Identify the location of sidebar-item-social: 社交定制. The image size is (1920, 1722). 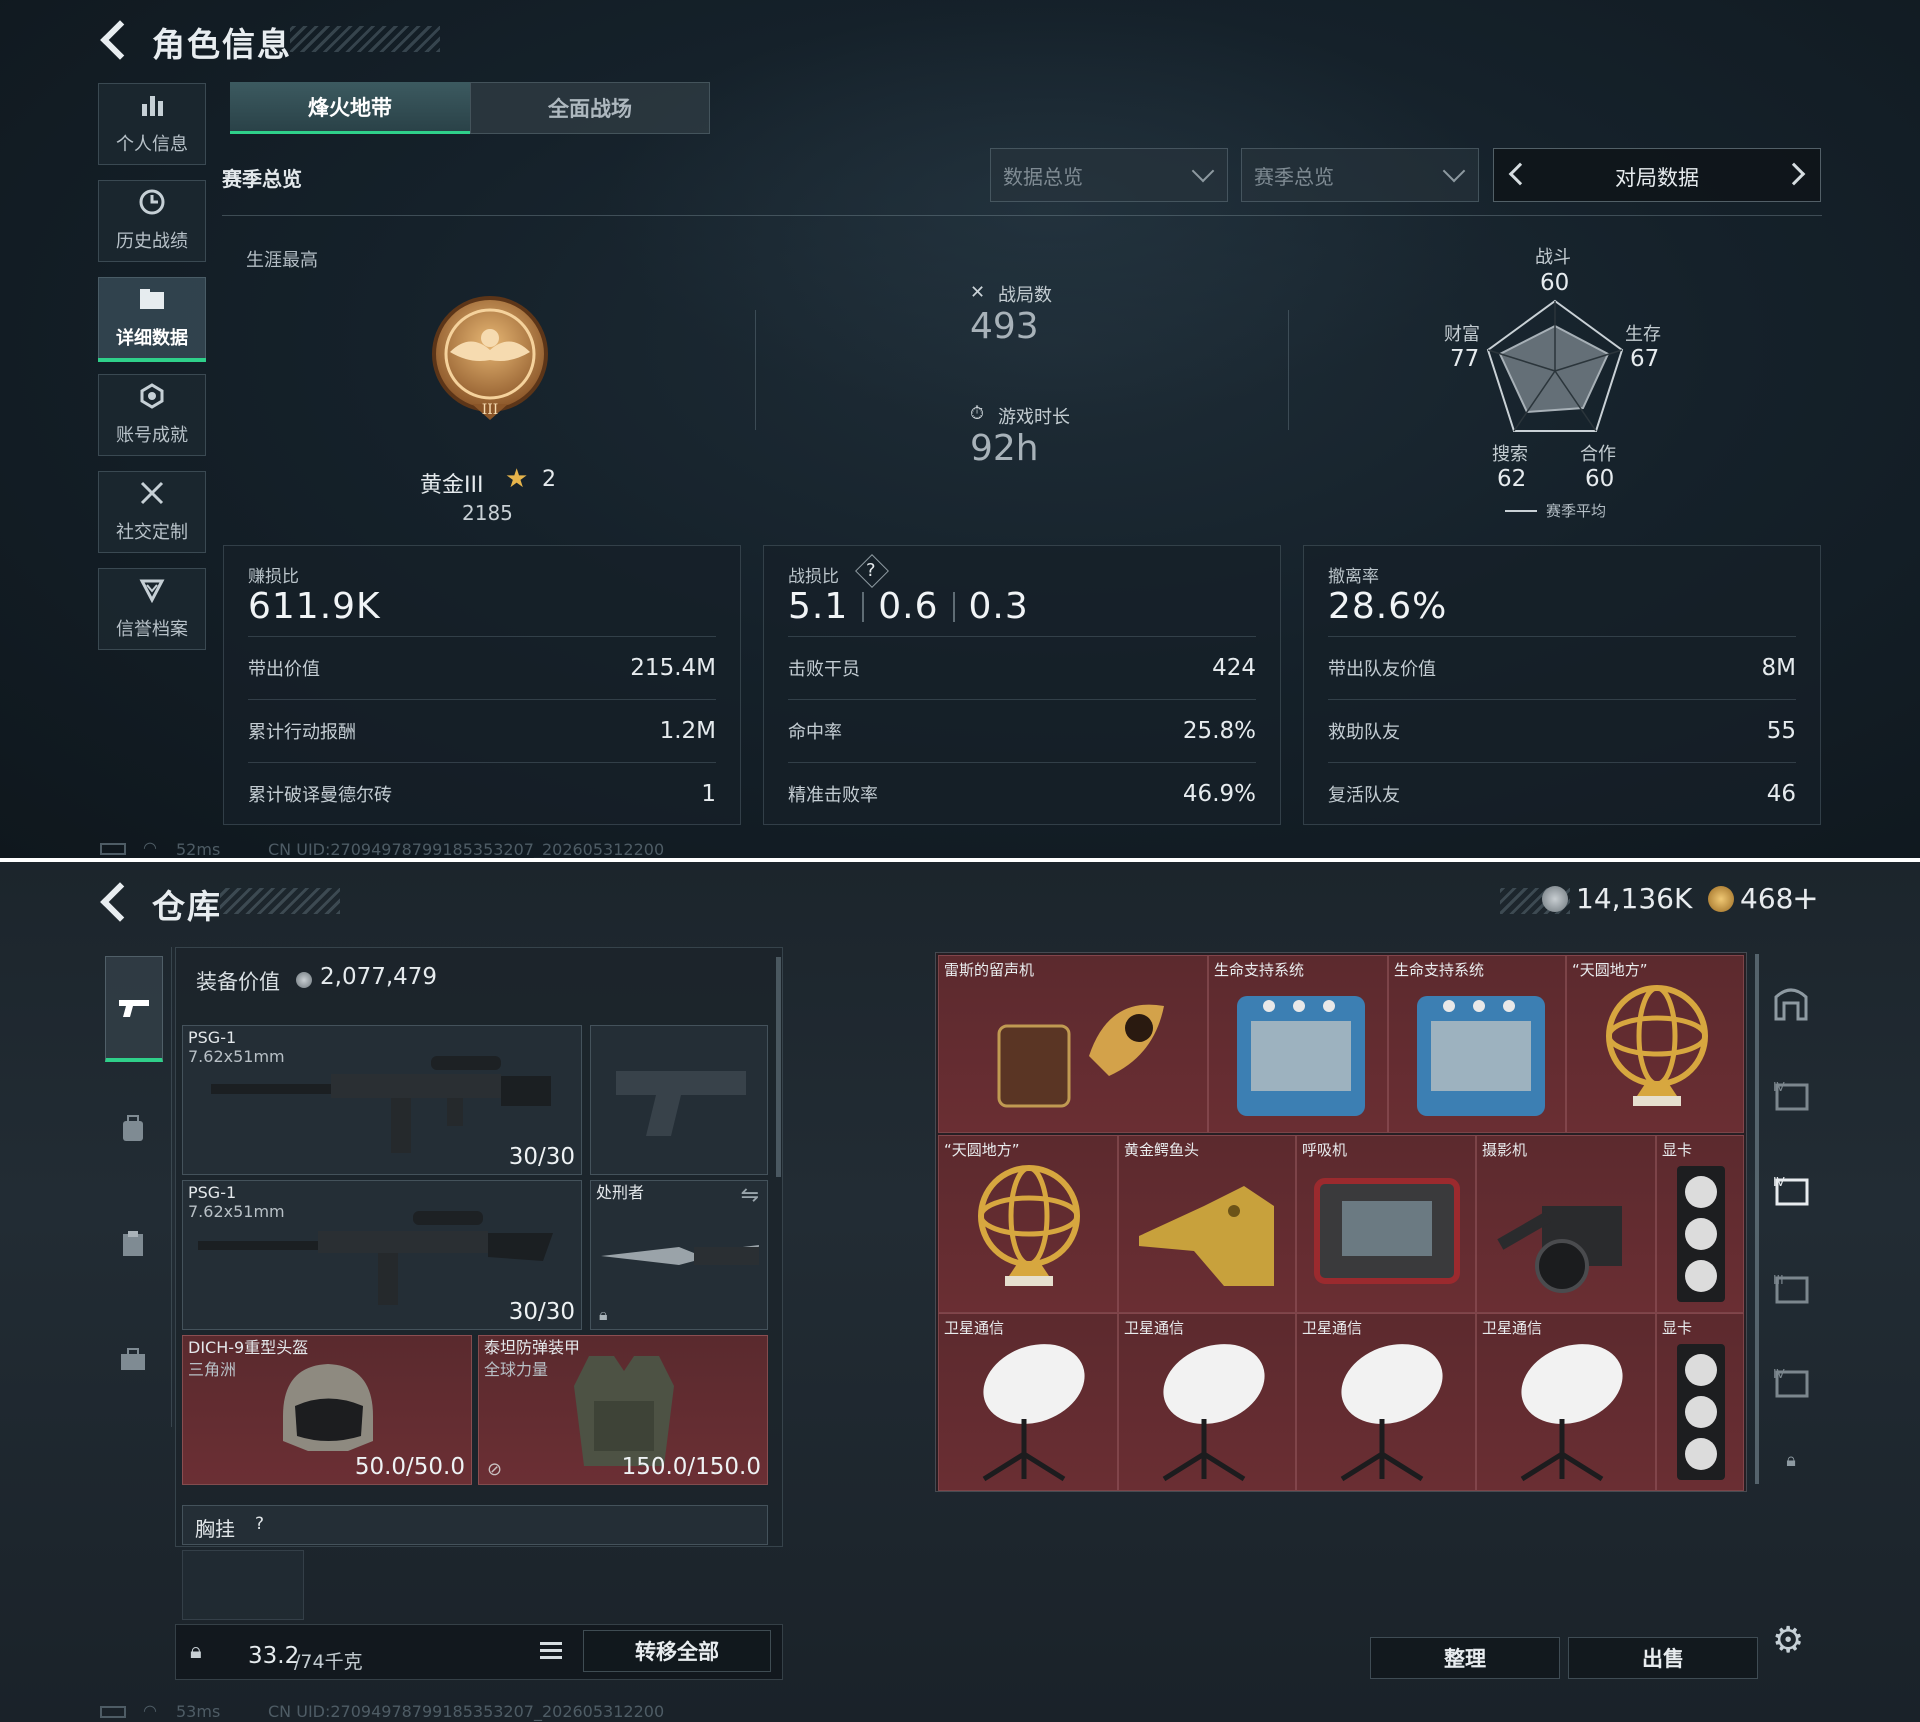
(152, 512).